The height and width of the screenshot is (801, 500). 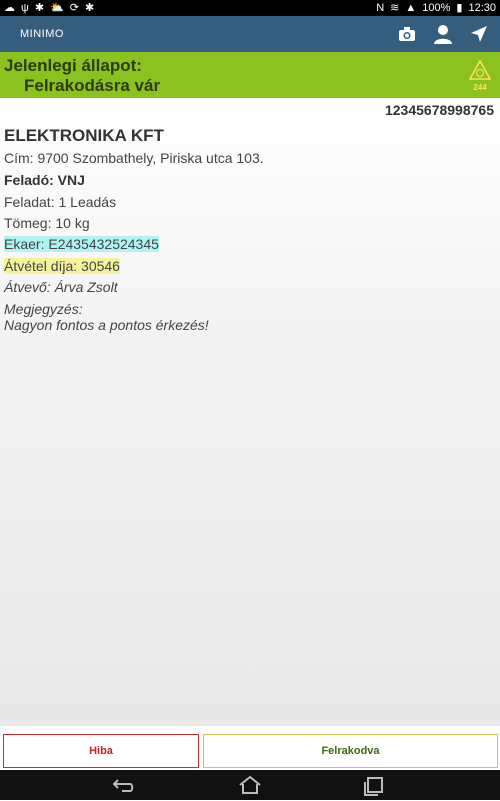 What do you see at coordinates (250, 75) in the screenshot?
I see `current-status-panel: Jelenlegi állapot: Felrakodásra vár 244` at bounding box center [250, 75].